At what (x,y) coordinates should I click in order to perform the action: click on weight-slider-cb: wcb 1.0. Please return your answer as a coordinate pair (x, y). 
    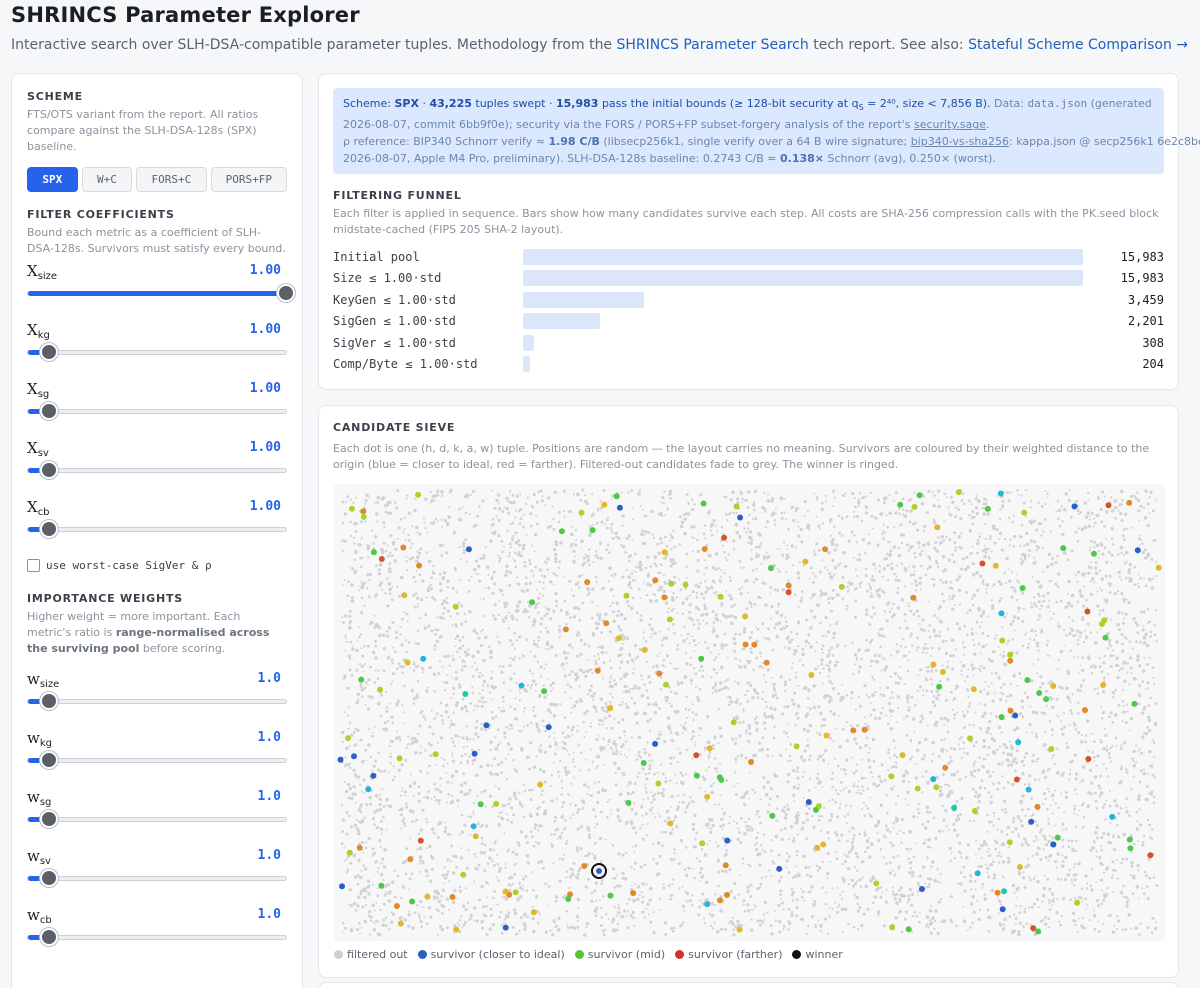
    Looking at the image, I should click on (157, 935).